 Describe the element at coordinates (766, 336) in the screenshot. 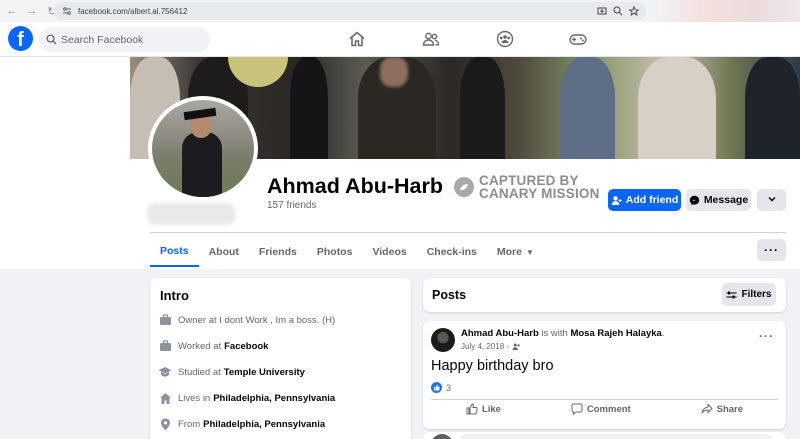

I see `post-options-button: ···` at that location.